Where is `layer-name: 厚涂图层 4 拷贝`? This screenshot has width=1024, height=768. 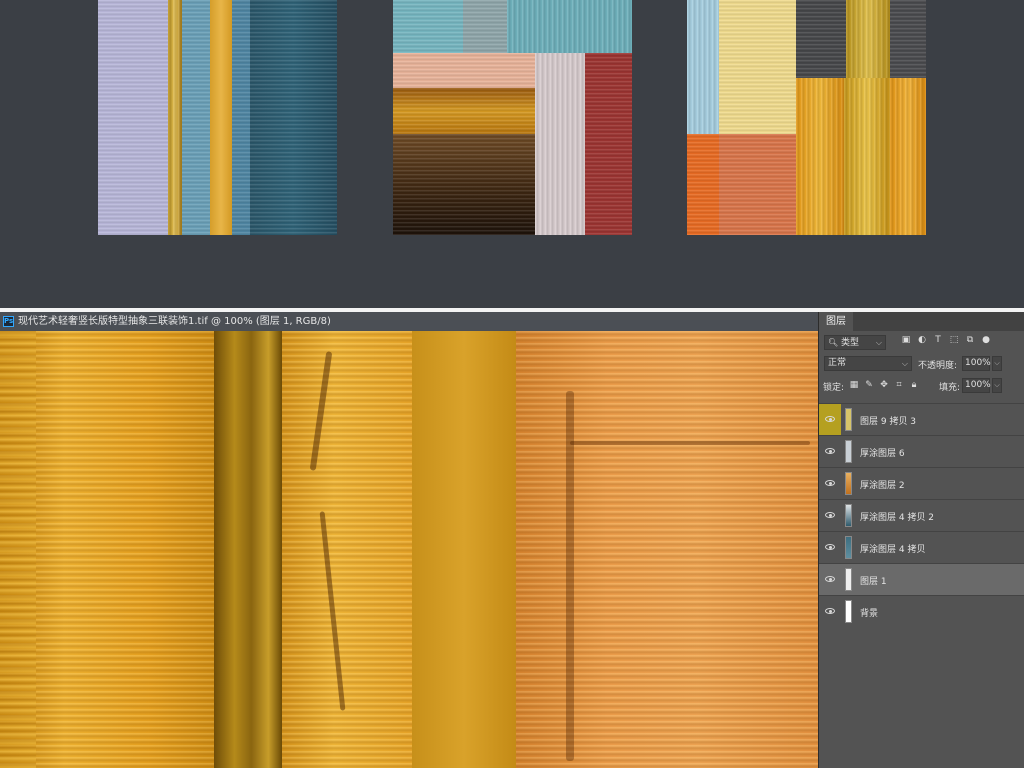
layer-name: 厚涂图层 4 拷贝 is located at coordinates (893, 550).